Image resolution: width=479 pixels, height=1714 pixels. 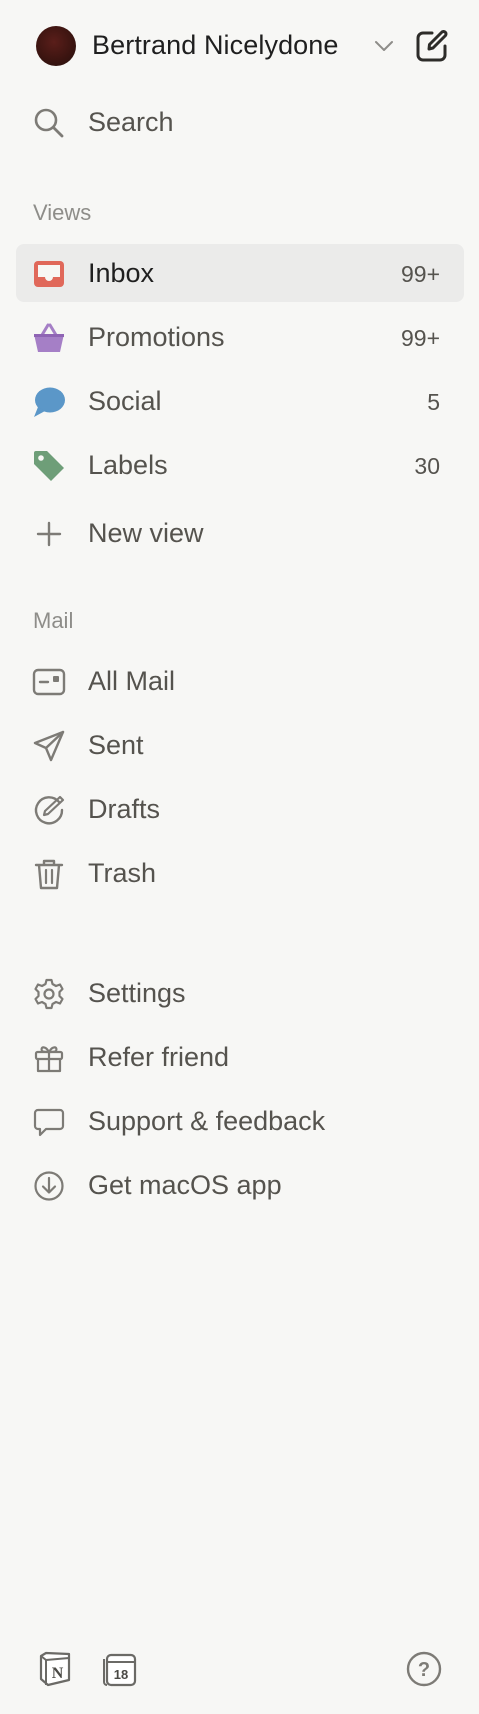 What do you see at coordinates (49, 123) in the screenshot?
I see `search-icon` at bounding box center [49, 123].